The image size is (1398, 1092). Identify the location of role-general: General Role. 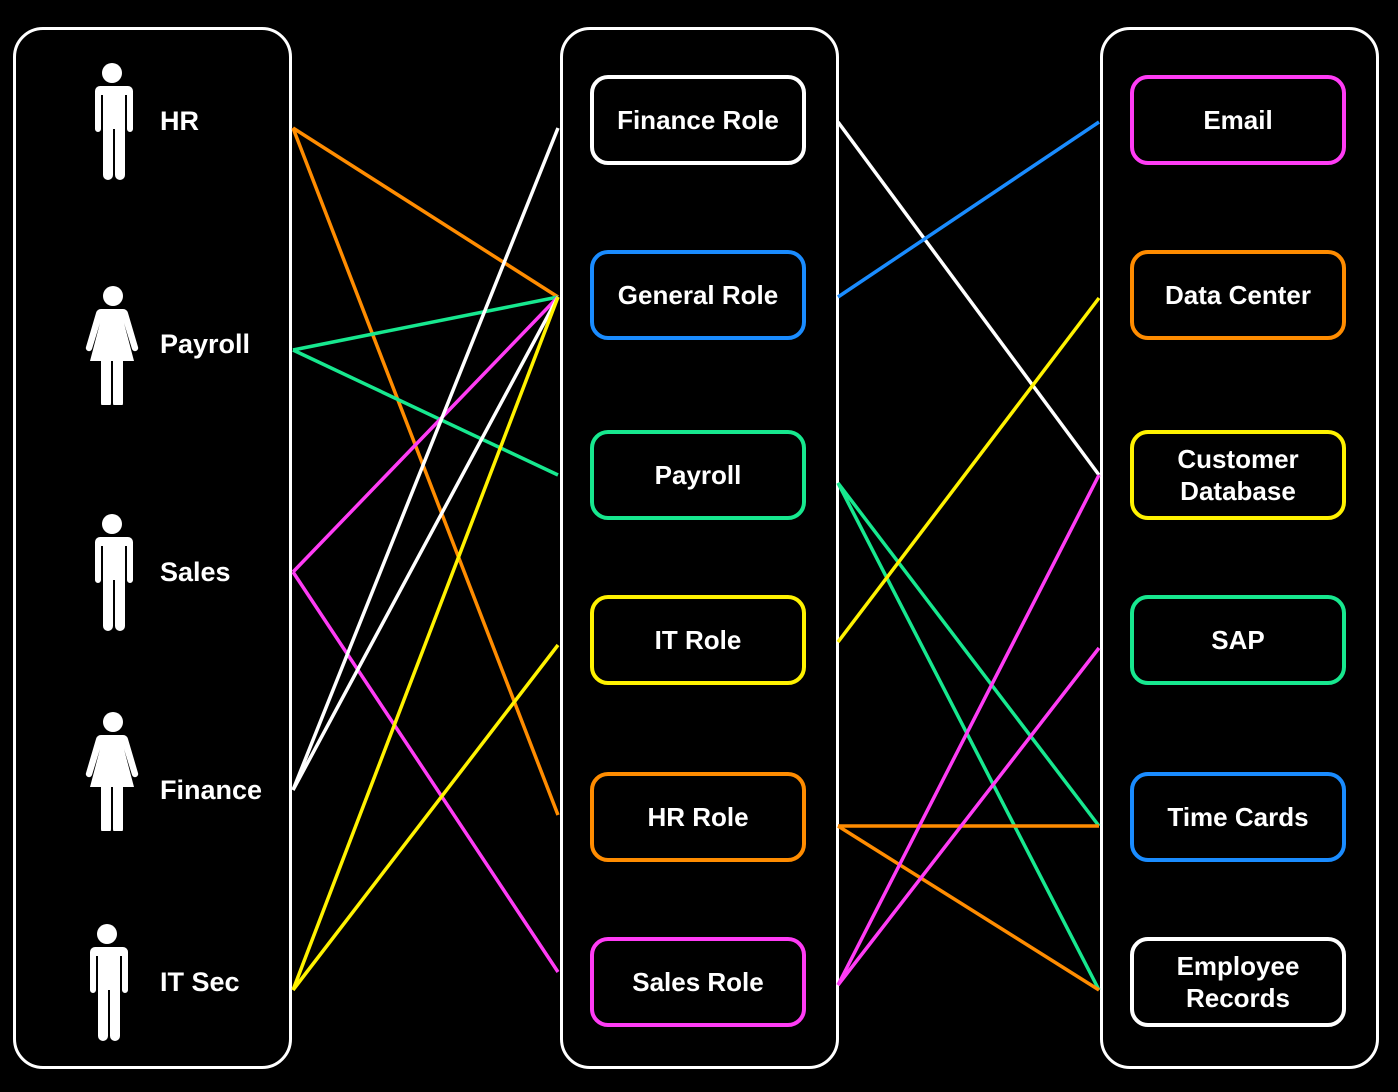
(698, 295).